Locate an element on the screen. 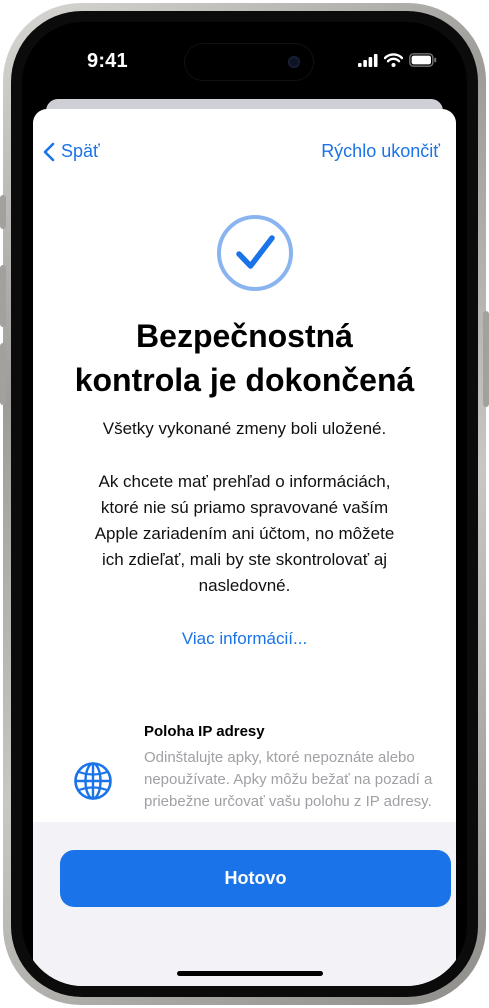 This screenshot has height=1008, width=489. quick-exit-button: Rýchlo ukončiť is located at coordinates (380, 151).